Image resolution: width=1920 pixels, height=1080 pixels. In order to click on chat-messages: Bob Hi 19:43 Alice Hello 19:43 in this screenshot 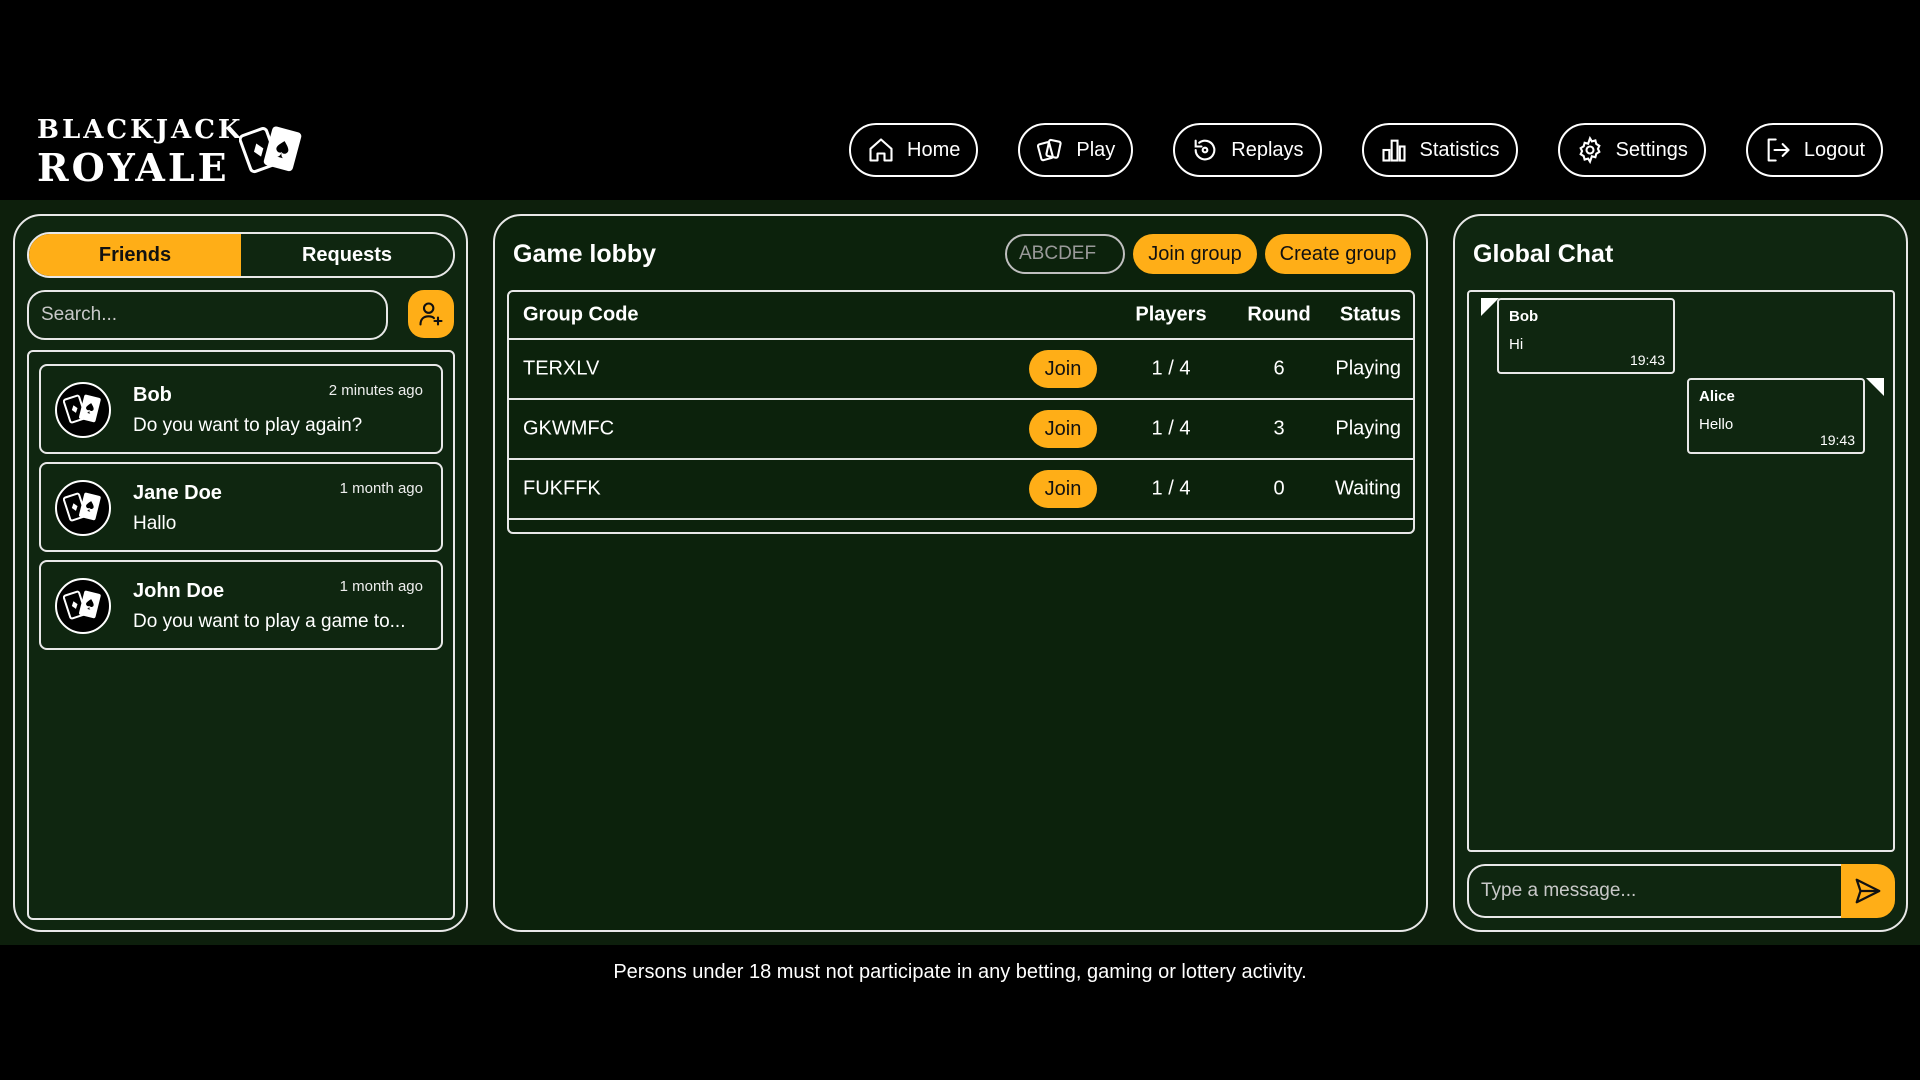, I will do `click(1681, 571)`.